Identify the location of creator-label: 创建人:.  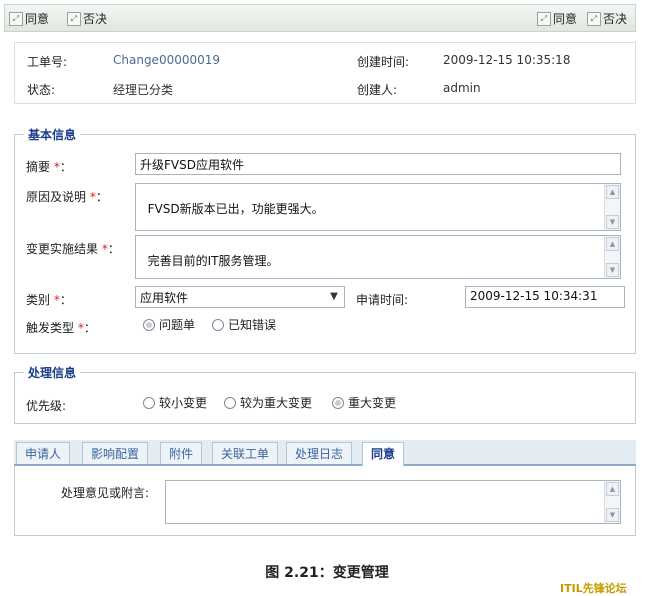
(377, 90).